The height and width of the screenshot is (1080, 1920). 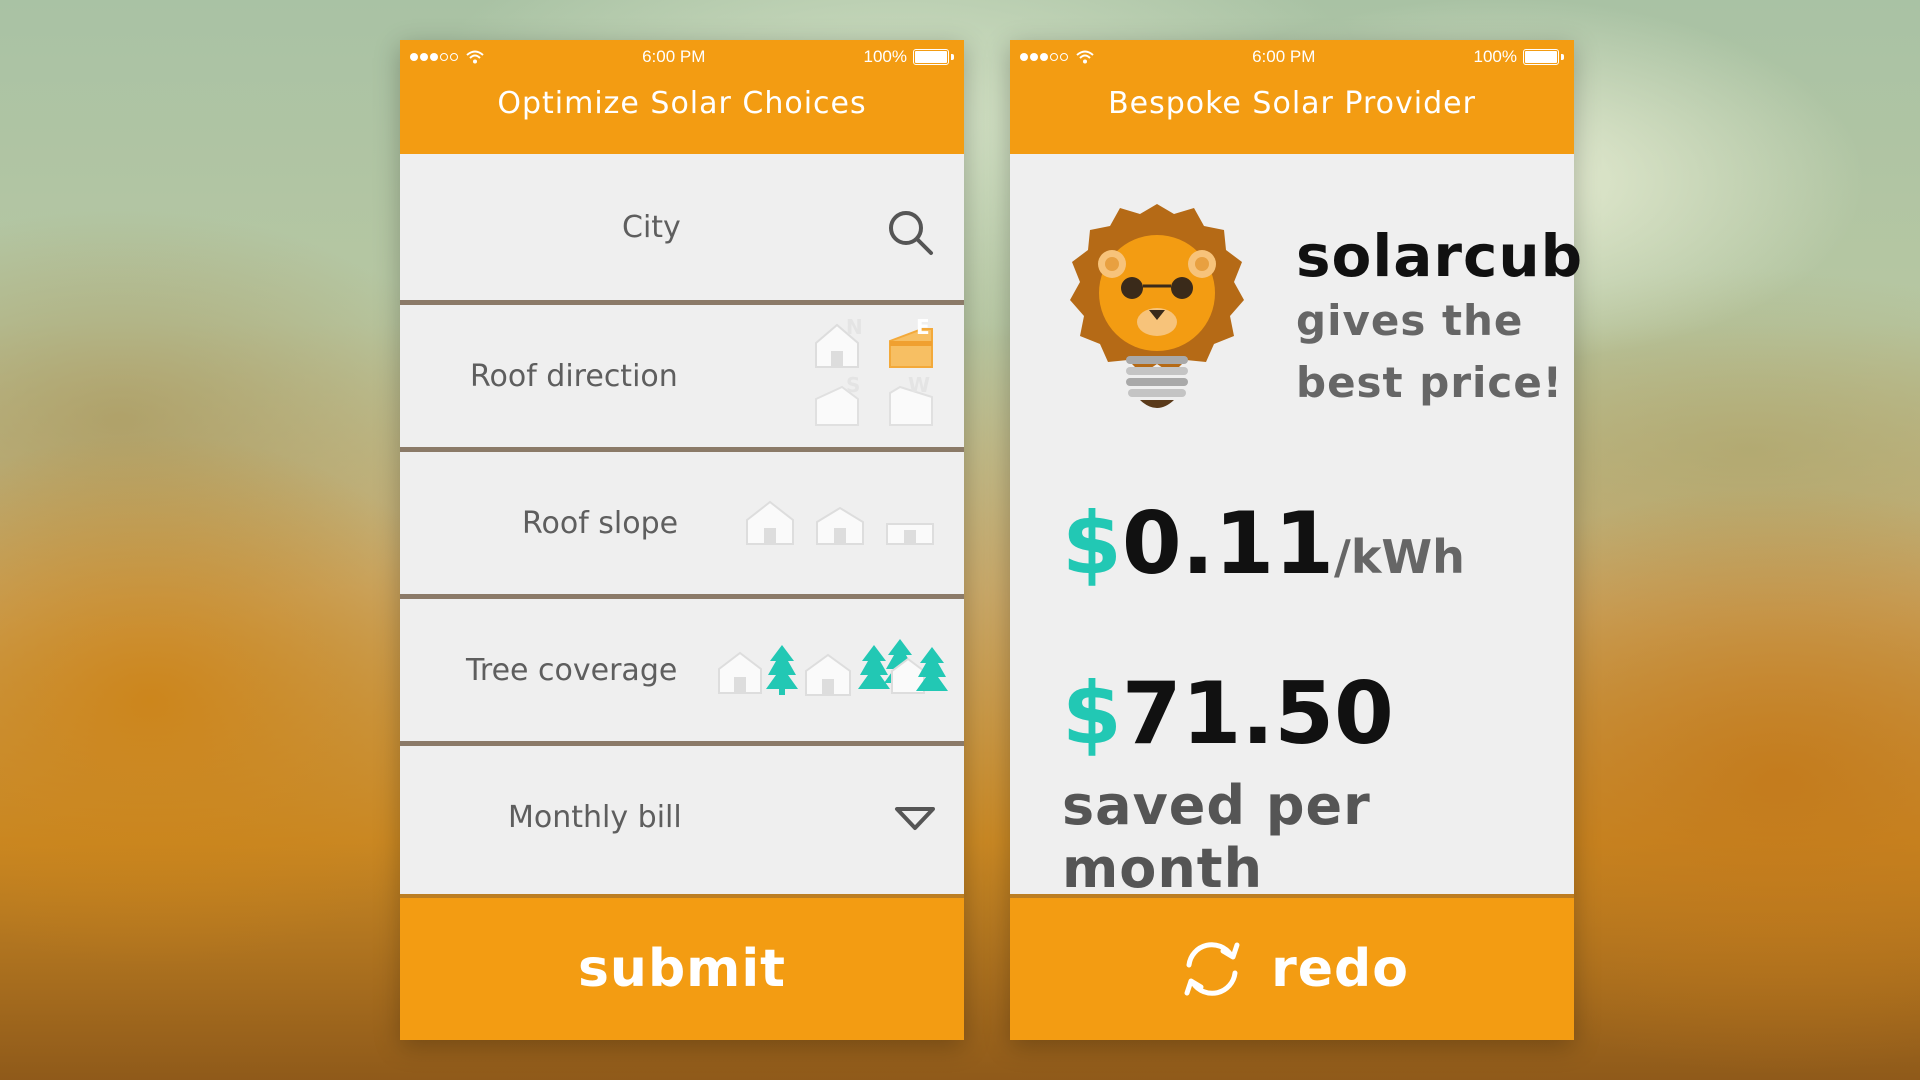 I want to click on direction-letter-e: E, so click(x=923, y=327).